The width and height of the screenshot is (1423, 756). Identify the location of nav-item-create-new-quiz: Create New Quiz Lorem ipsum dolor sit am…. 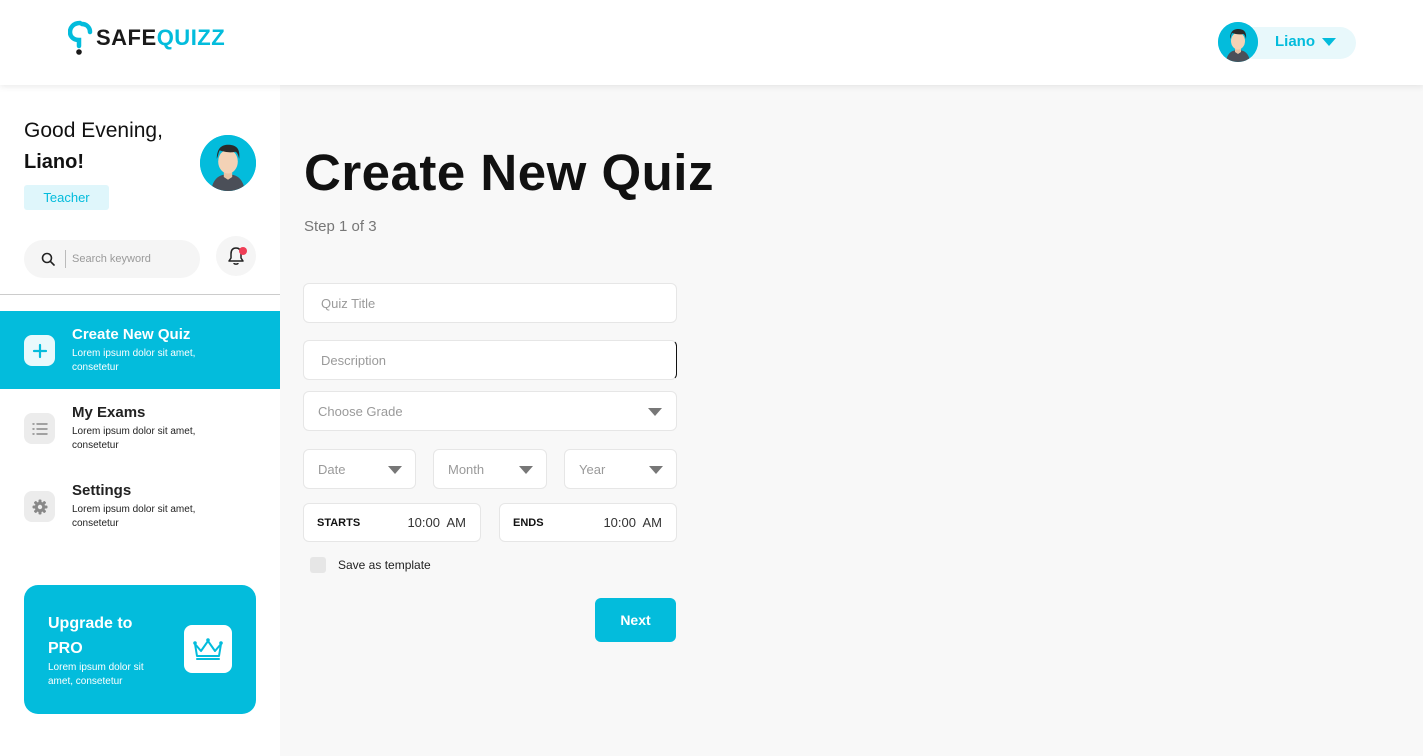
(140, 350).